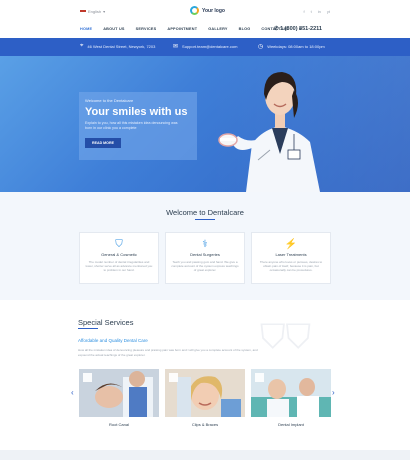  I want to click on nav-blog: BLOG, so click(245, 29).